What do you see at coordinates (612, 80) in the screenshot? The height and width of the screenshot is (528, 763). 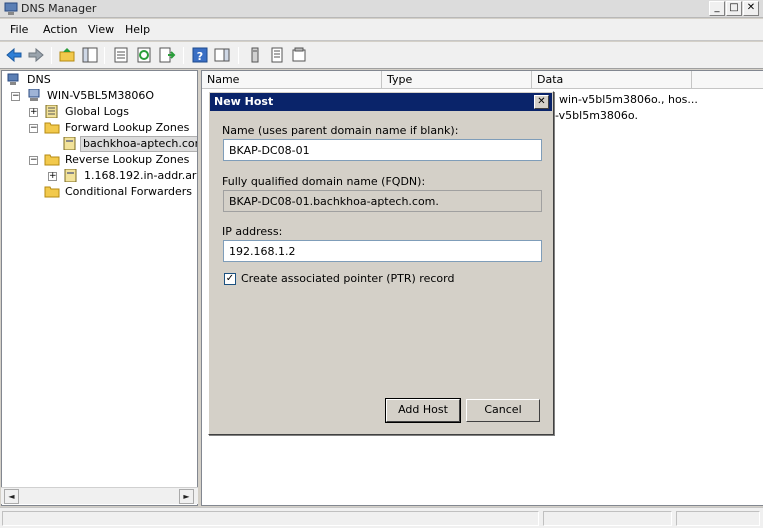 I see `column-header-data: Data` at bounding box center [612, 80].